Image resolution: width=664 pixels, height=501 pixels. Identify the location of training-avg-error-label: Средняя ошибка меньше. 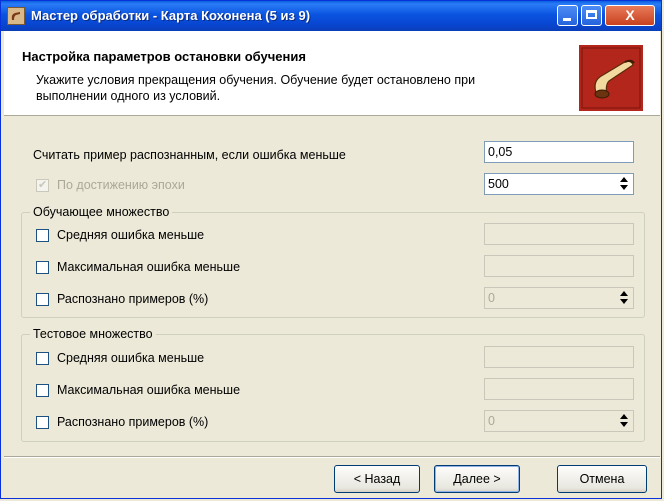
(131, 235).